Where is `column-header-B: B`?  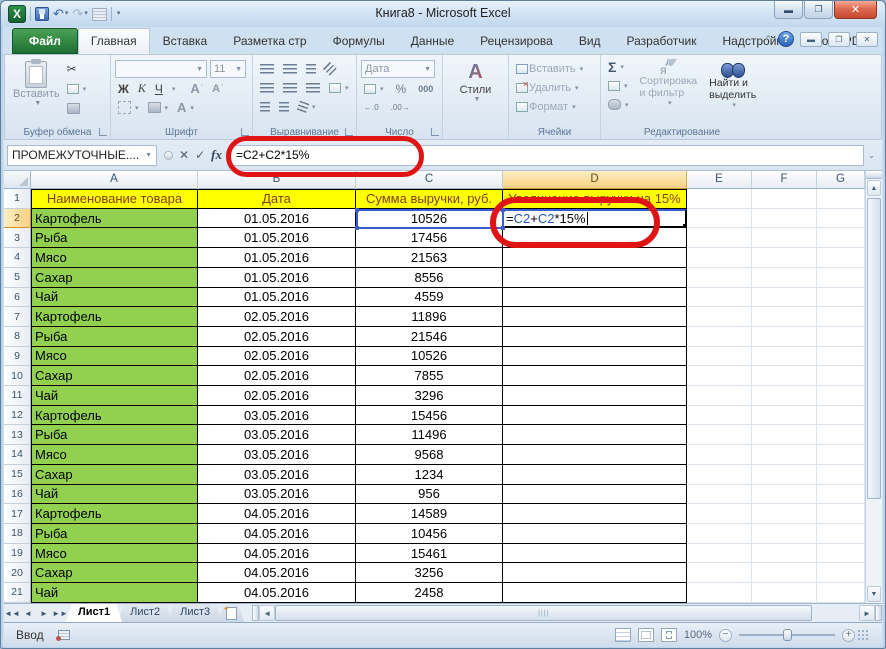 column-header-B: B is located at coordinates (277, 180).